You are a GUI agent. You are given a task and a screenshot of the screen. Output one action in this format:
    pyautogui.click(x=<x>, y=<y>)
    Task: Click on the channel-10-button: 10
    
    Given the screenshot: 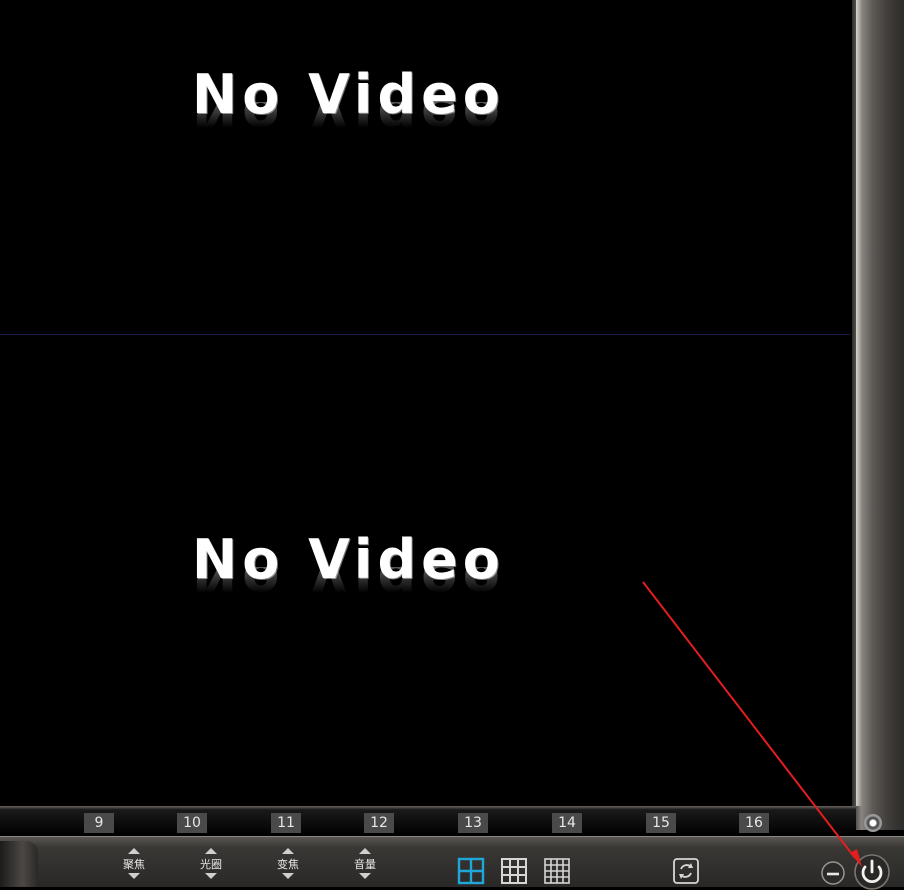 What is the action you would take?
    pyautogui.click(x=192, y=823)
    